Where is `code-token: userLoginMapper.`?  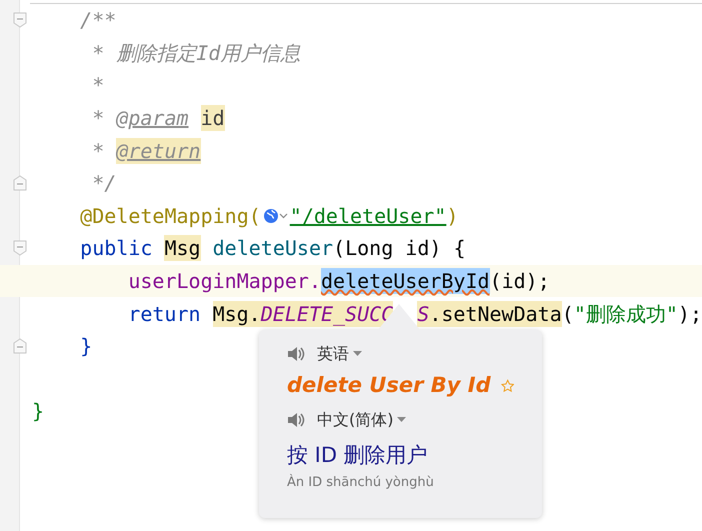
code-token: userLoginMapper. is located at coordinates (224, 281).